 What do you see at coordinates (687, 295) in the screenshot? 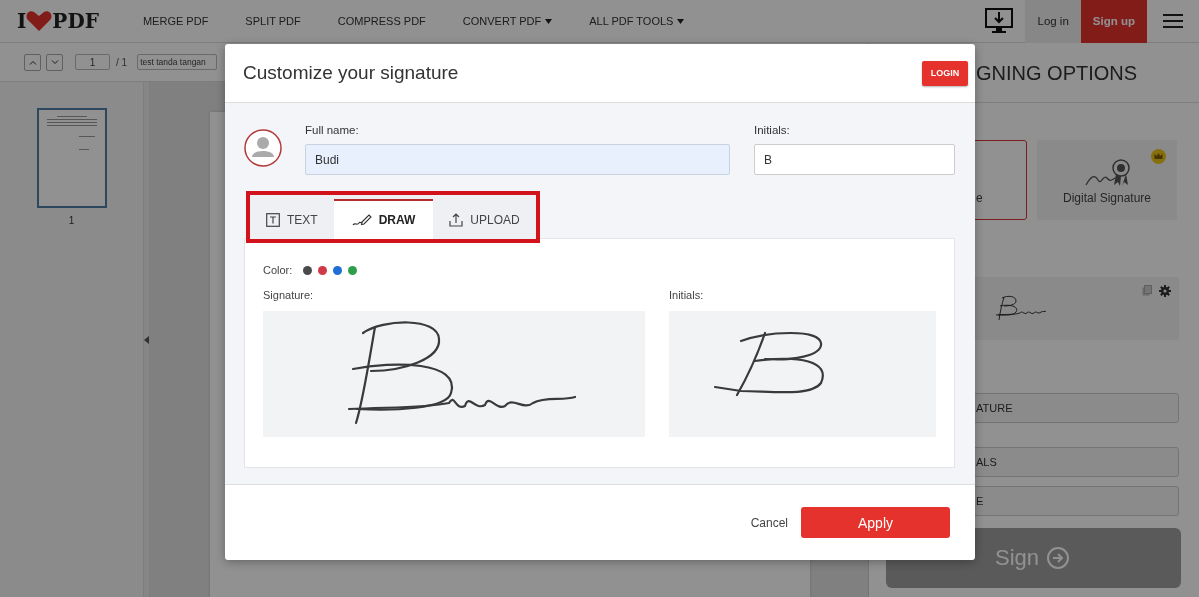
I see `initials-label: Initials:` at bounding box center [687, 295].